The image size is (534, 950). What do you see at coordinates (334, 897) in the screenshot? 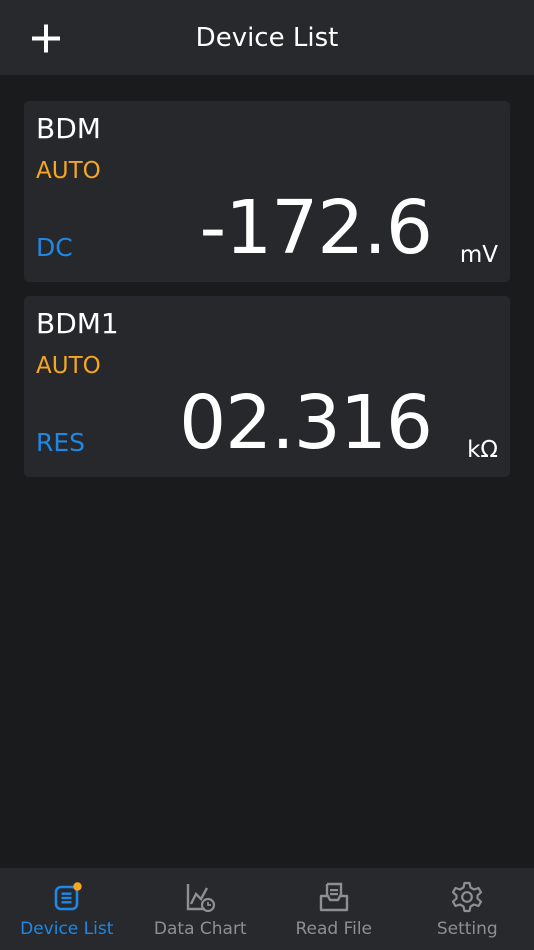
I see `read-file-icon` at bounding box center [334, 897].